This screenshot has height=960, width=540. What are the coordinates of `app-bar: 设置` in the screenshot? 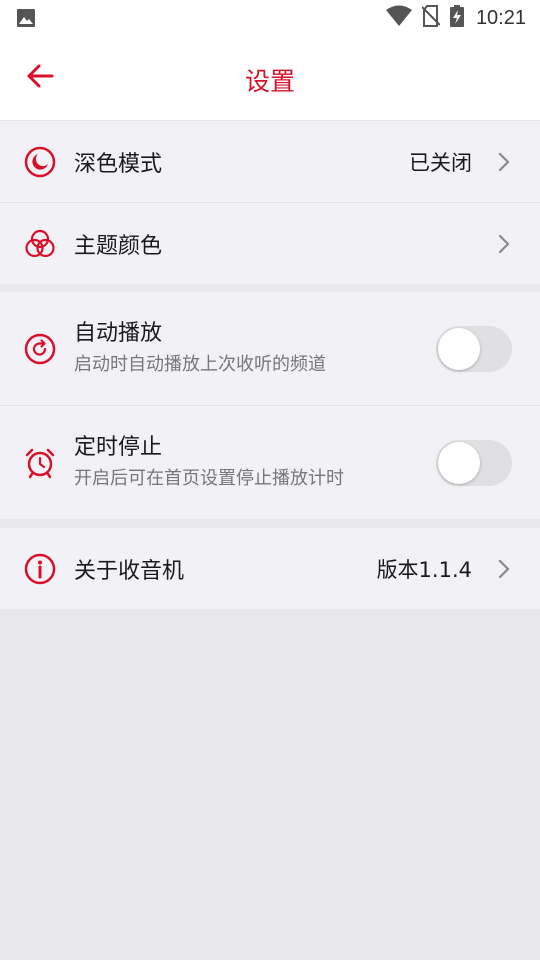 It's located at (270, 78).